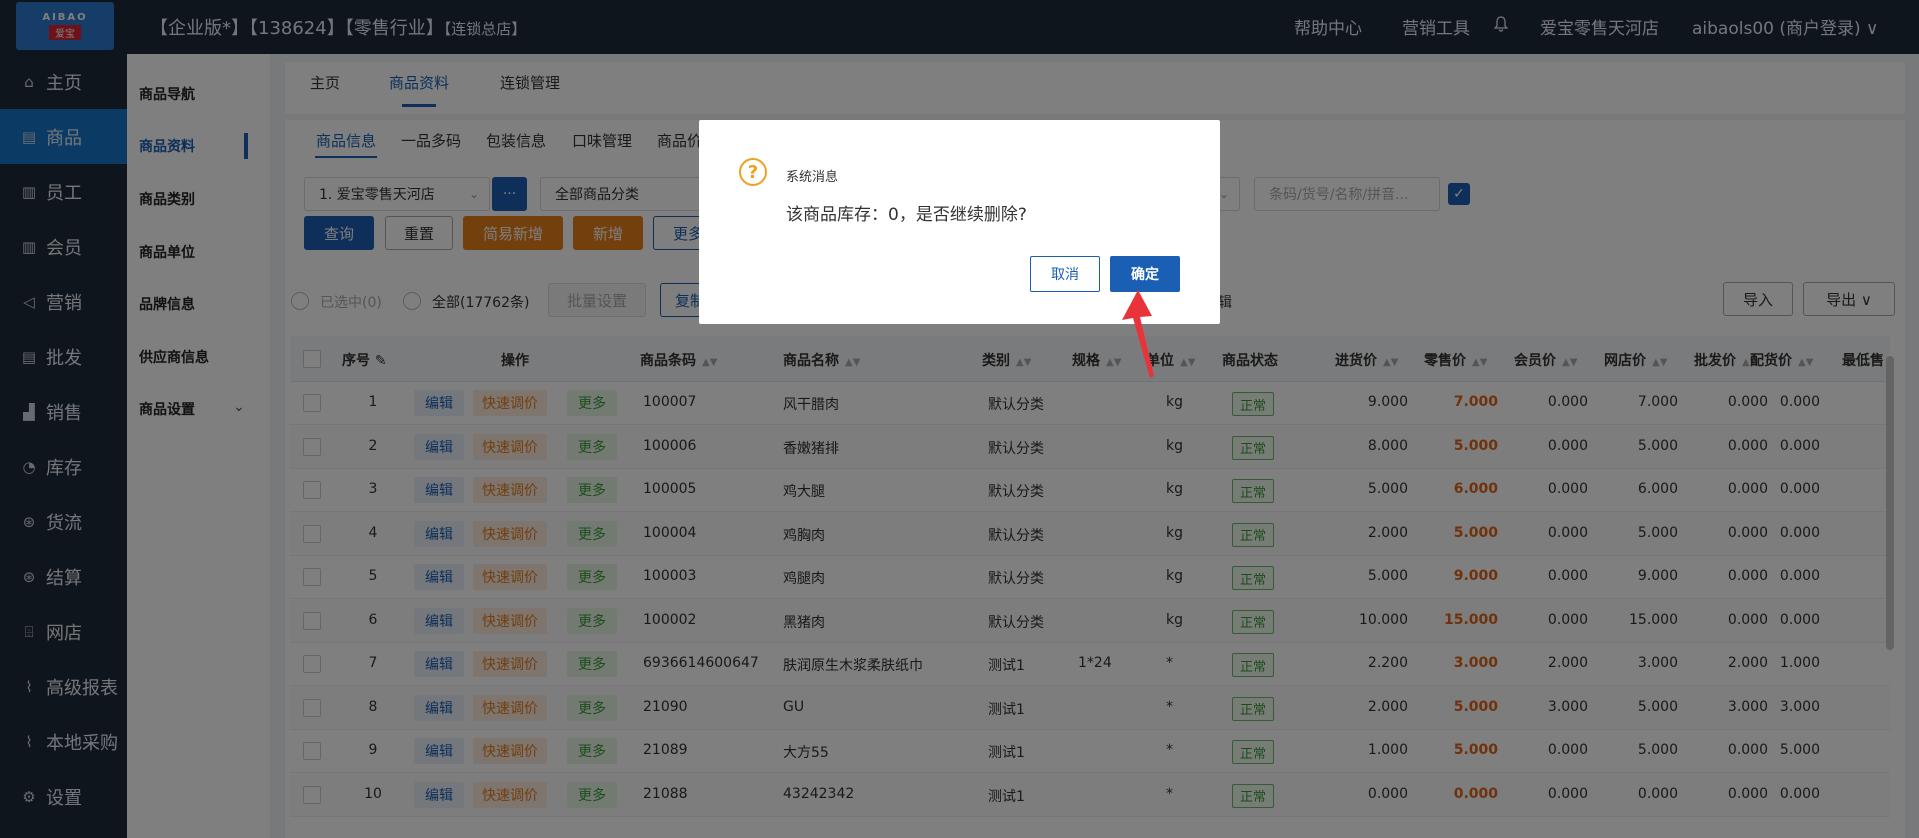 The width and height of the screenshot is (1919, 838). What do you see at coordinates (1065, 274) in the screenshot?
I see `cancel-button: 取消` at bounding box center [1065, 274].